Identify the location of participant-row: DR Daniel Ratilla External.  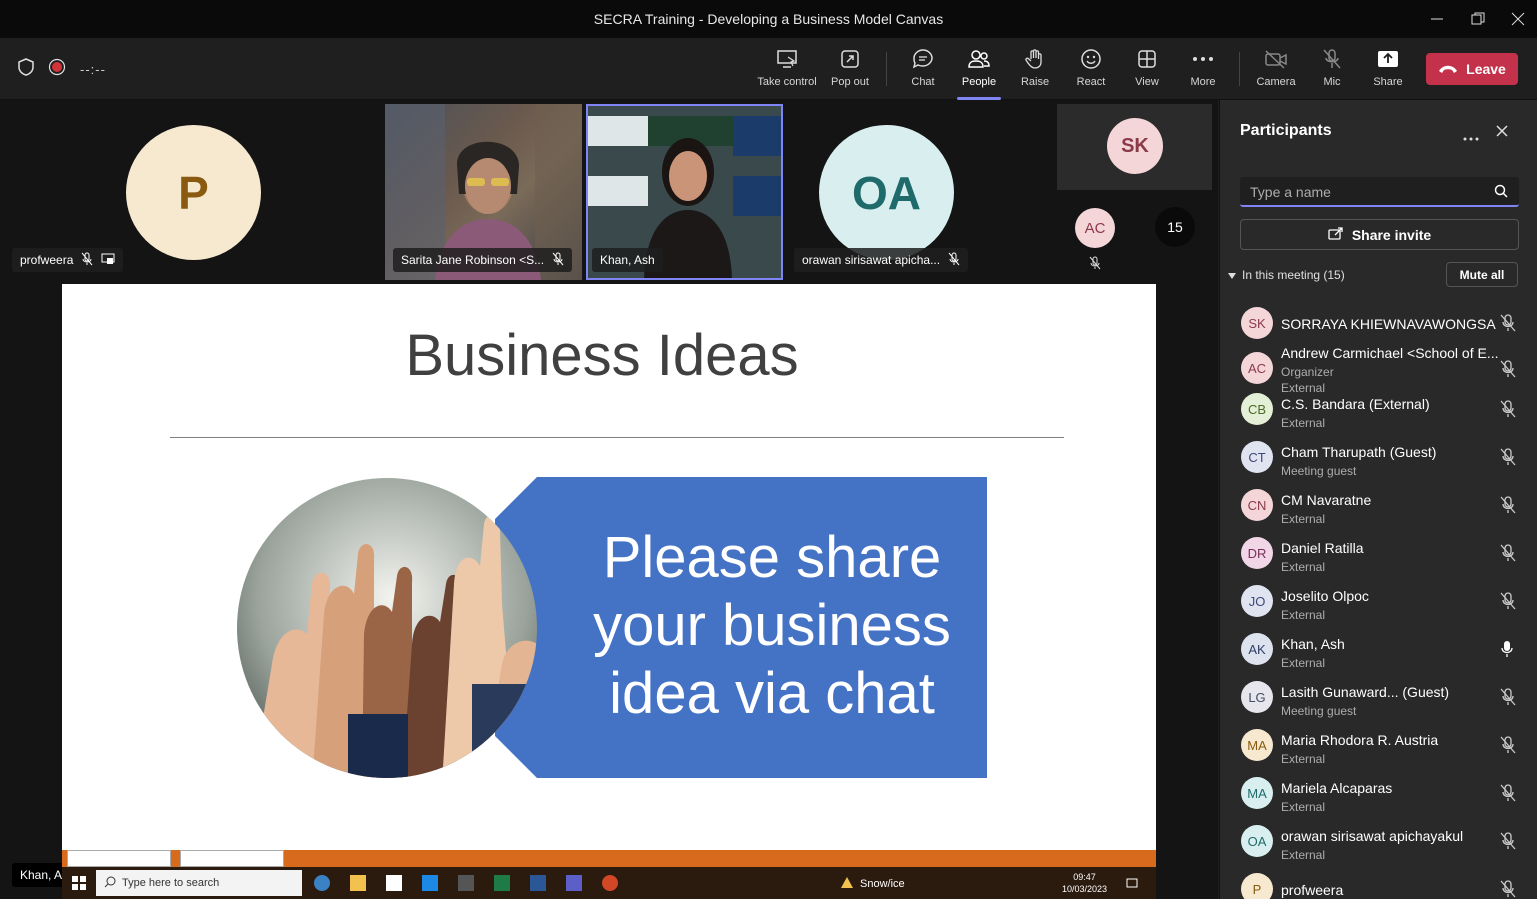
(1378, 558).